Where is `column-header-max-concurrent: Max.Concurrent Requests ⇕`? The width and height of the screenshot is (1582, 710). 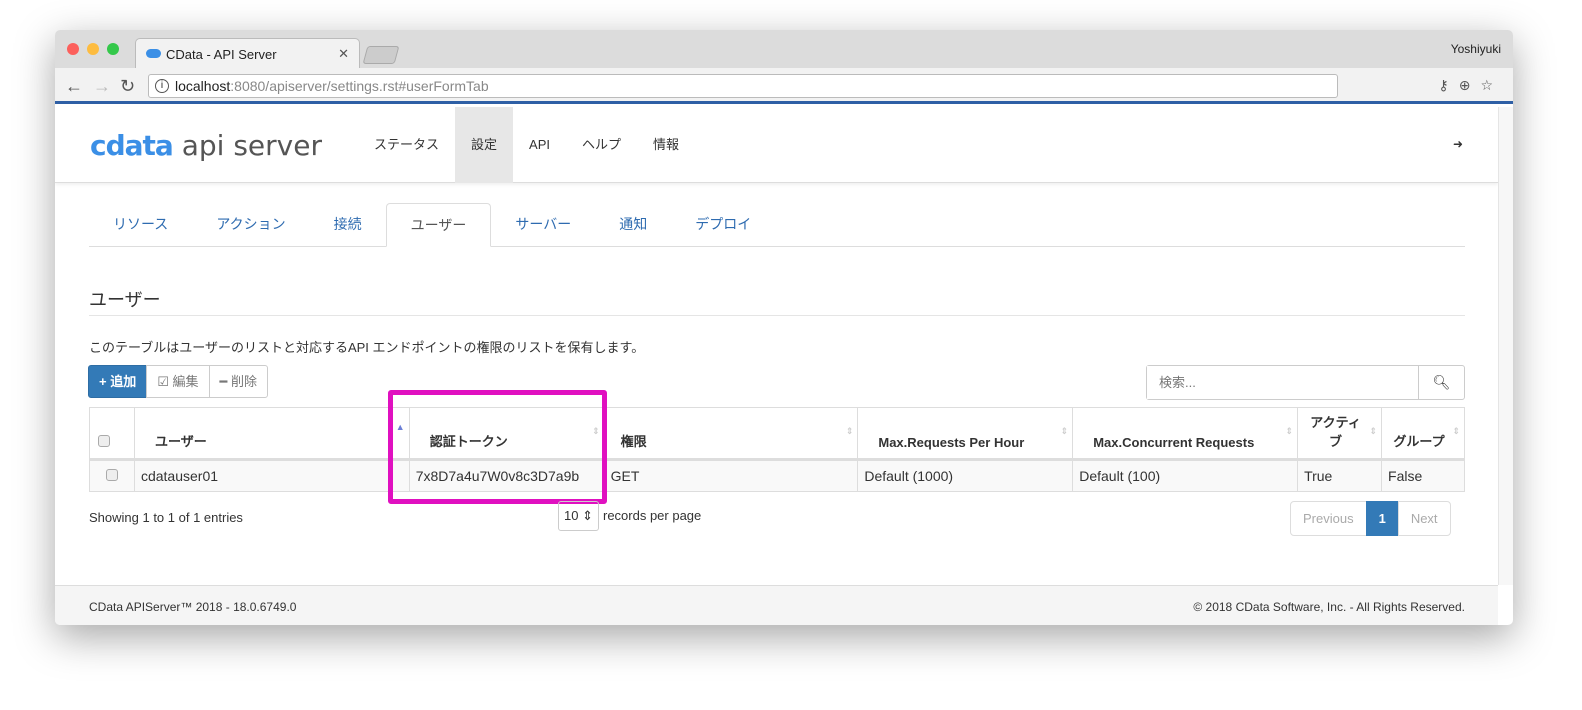
column-header-max-concurrent: Max.Concurrent Requests ⇕ is located at coordinates (1185, 434).